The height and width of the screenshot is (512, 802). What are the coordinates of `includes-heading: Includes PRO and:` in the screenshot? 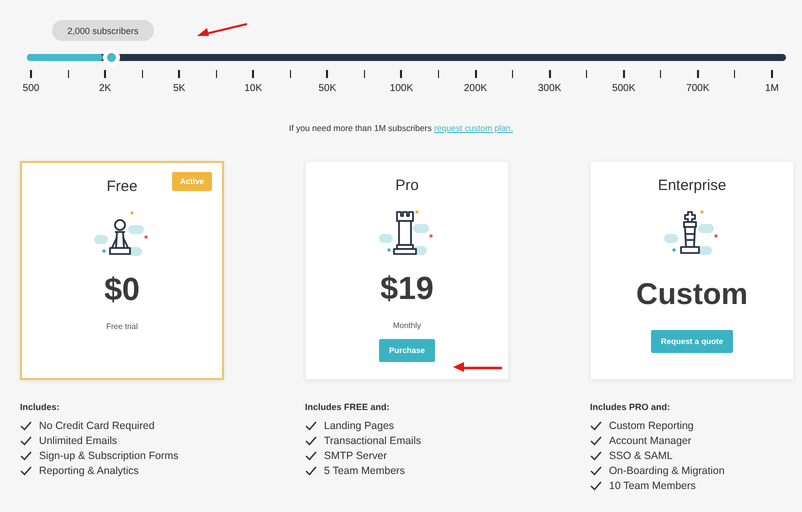 It's located at (631, 407).